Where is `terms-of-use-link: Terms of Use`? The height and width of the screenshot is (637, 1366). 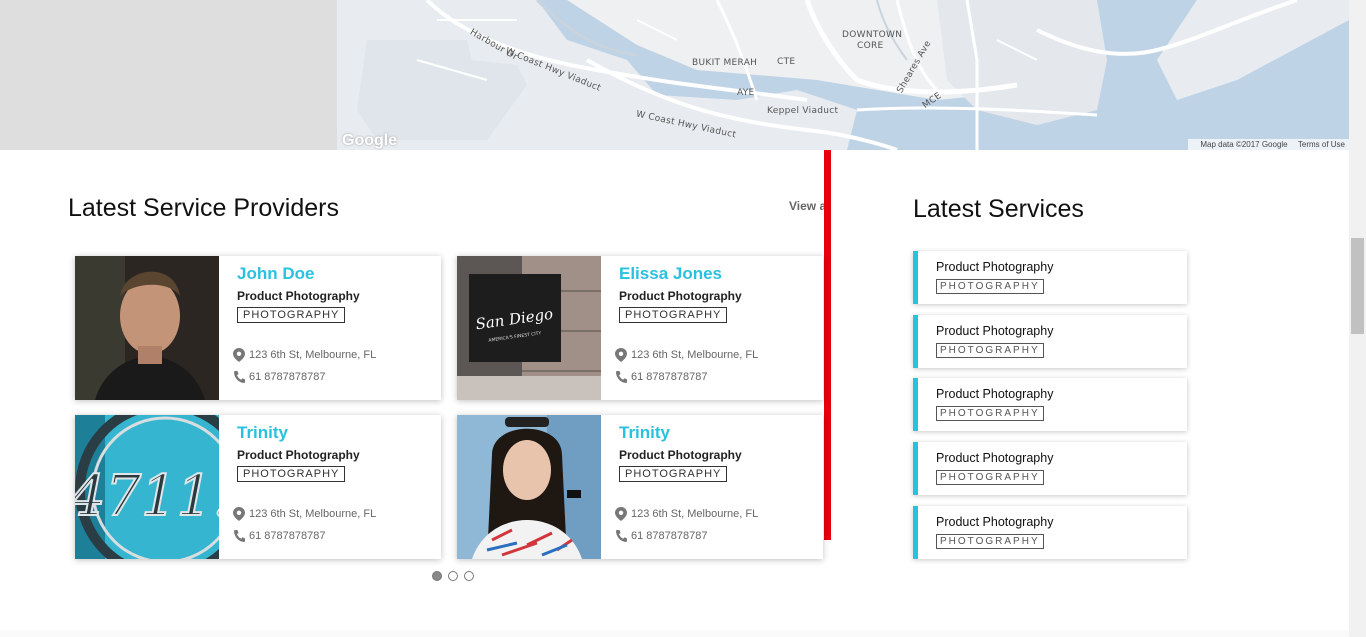 terms-of-use-link: Terms of Use is located at coordinates (1321, 144).